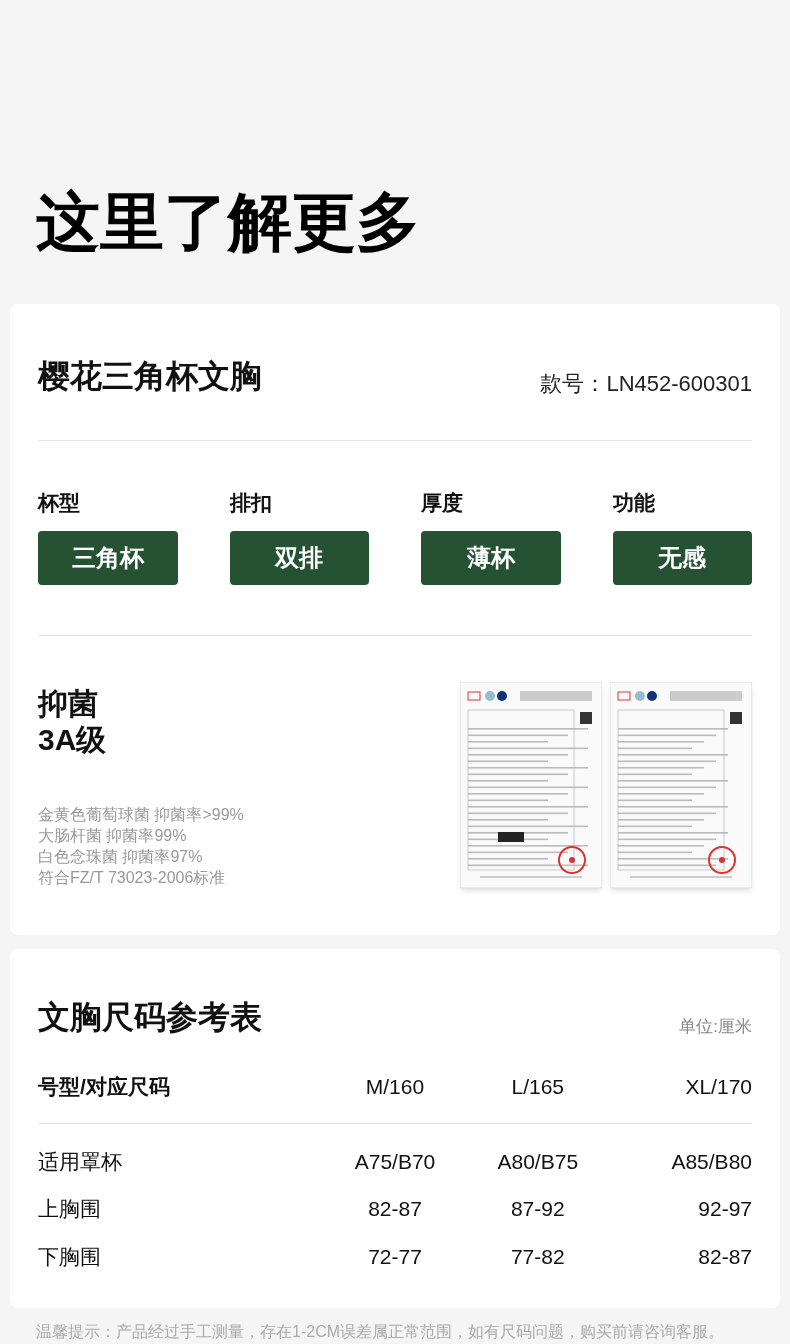 The image size is (790, 1344). What do you see at coordinates (538, 1161) in the screenshot?
I see `table-cell-text: A80/B75` at bounding box center [538, 1161].